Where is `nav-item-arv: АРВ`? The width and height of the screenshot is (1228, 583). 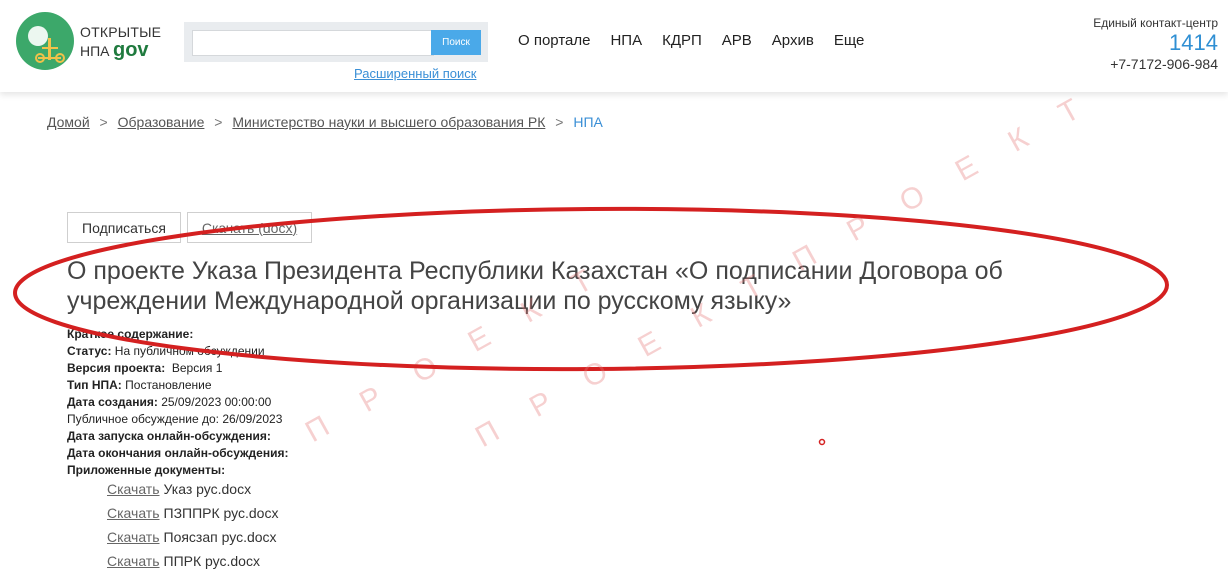
nav-item-arv: АРВ is located at coordinates (737, 40).